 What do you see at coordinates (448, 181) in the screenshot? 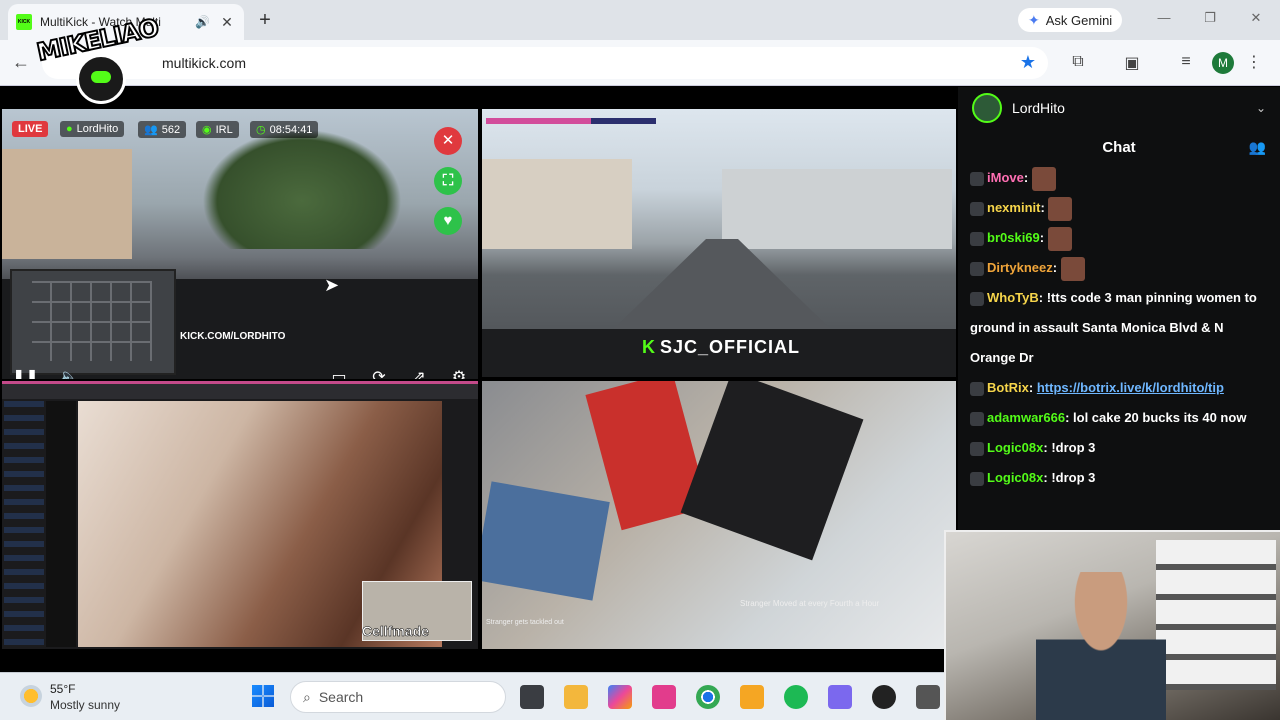
I see `fullscreen-icon: ⛶` at bounding box center [448, 181].